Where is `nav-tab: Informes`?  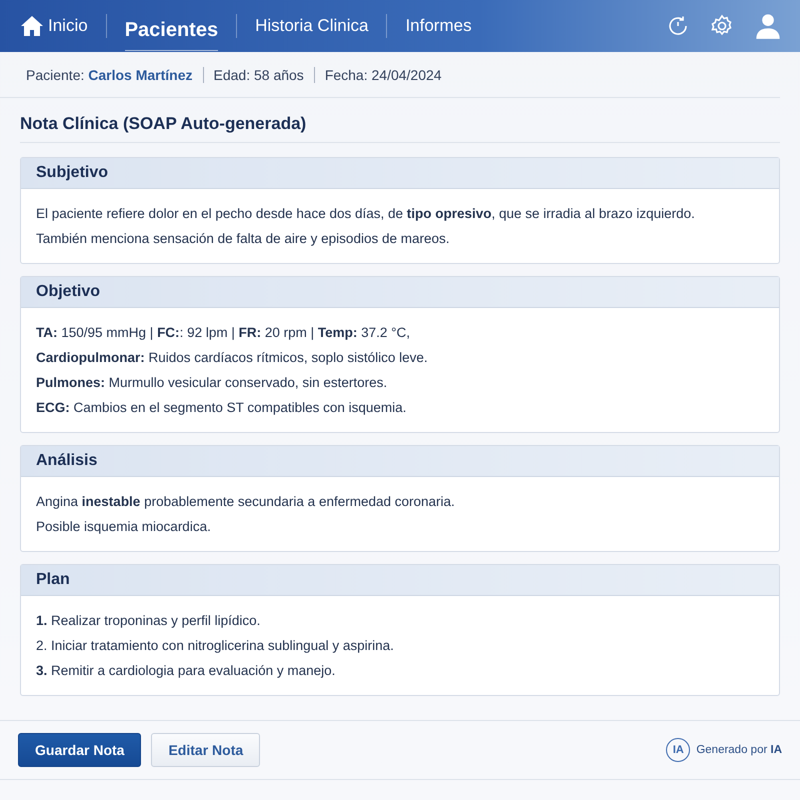
nav-tab: Informes is located at coordinates (438, 26).